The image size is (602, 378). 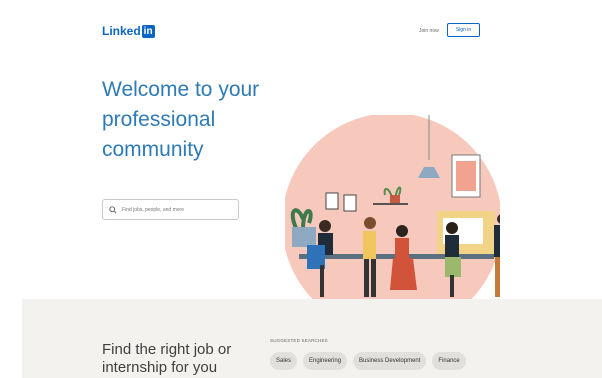 What do you see at coordinates (463, 30) in the screenshot?
I see `sign-in-button: Sign in` at bounding box center [463, 30].